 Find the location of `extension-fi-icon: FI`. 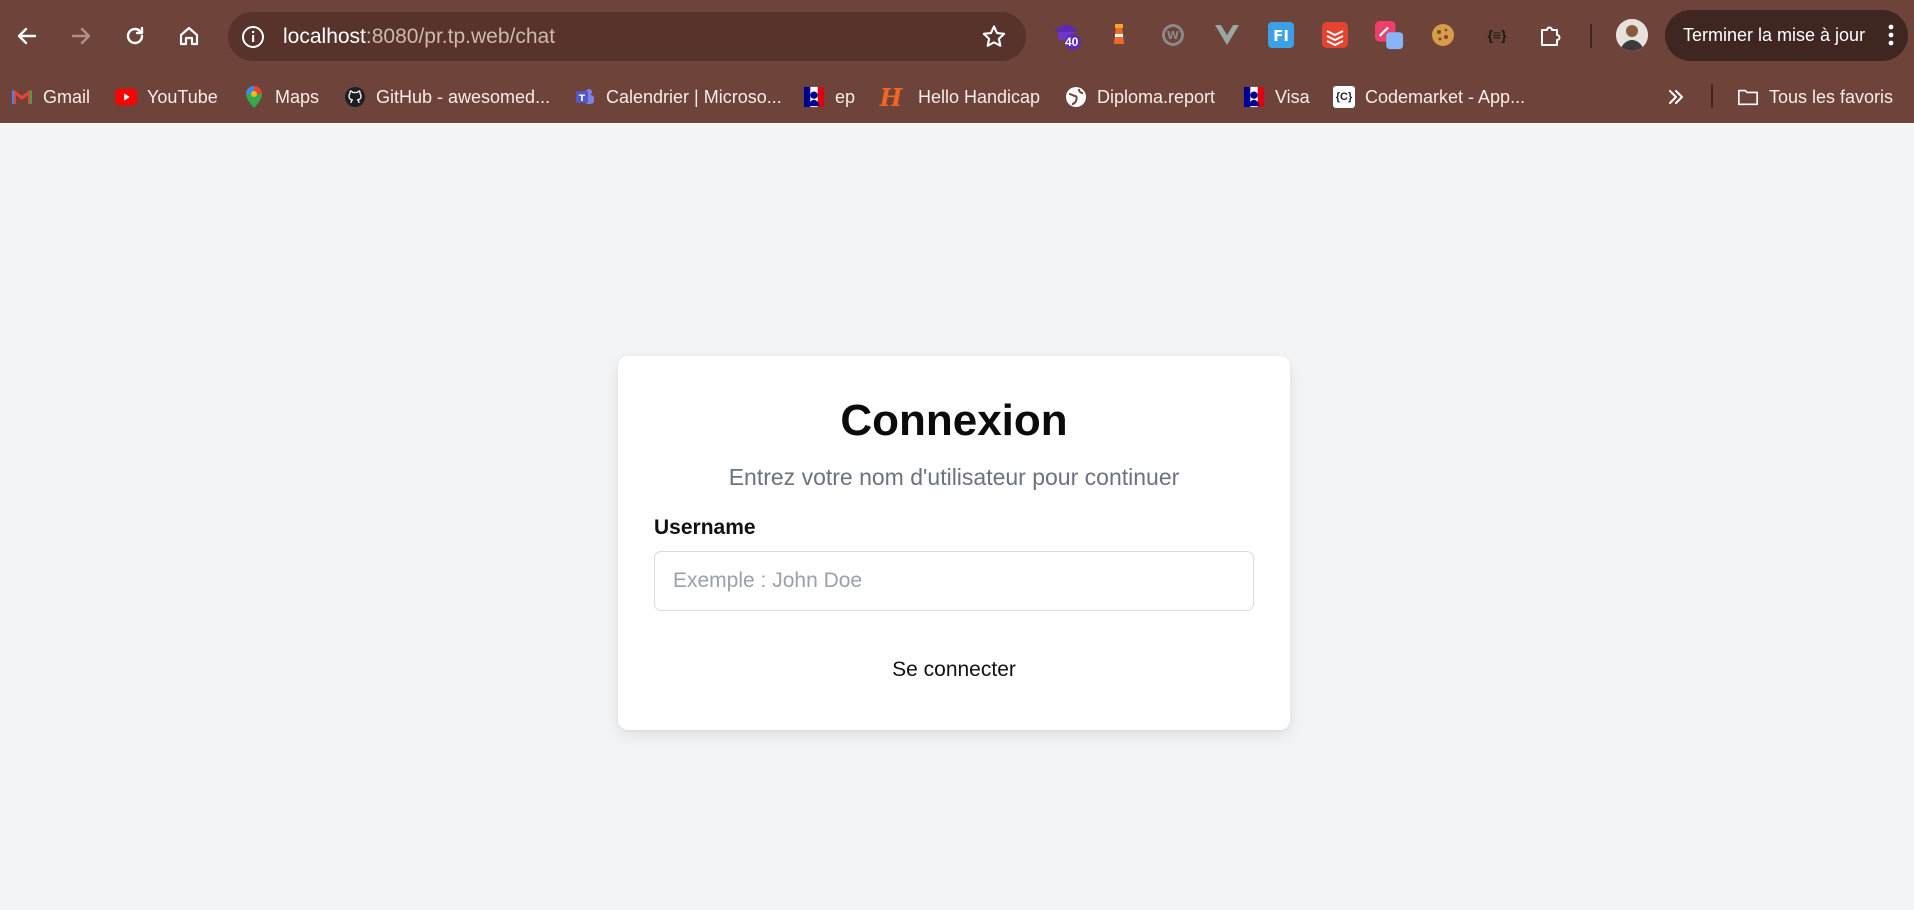

extension-fi-icon: FI is located at coordinates (1281, 35).